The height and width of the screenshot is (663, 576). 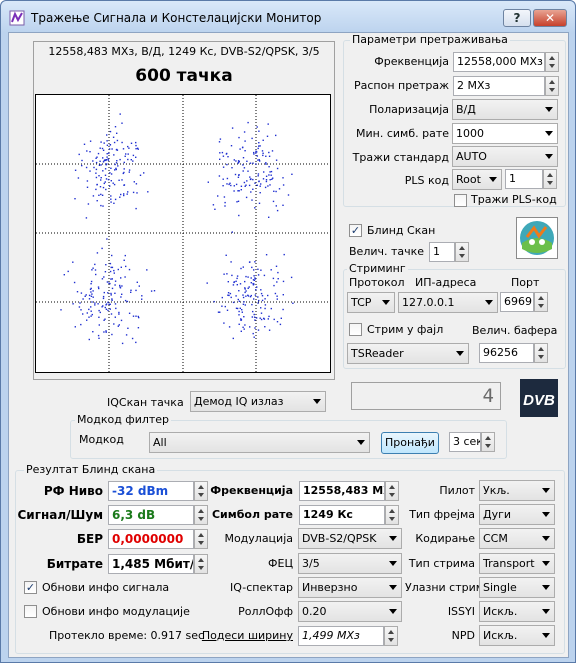 What do you see at coordinates (258, 401) in the screenshot?
I see `iqscan-select: Демод IQ излаз` at bounding box center [258, 401].